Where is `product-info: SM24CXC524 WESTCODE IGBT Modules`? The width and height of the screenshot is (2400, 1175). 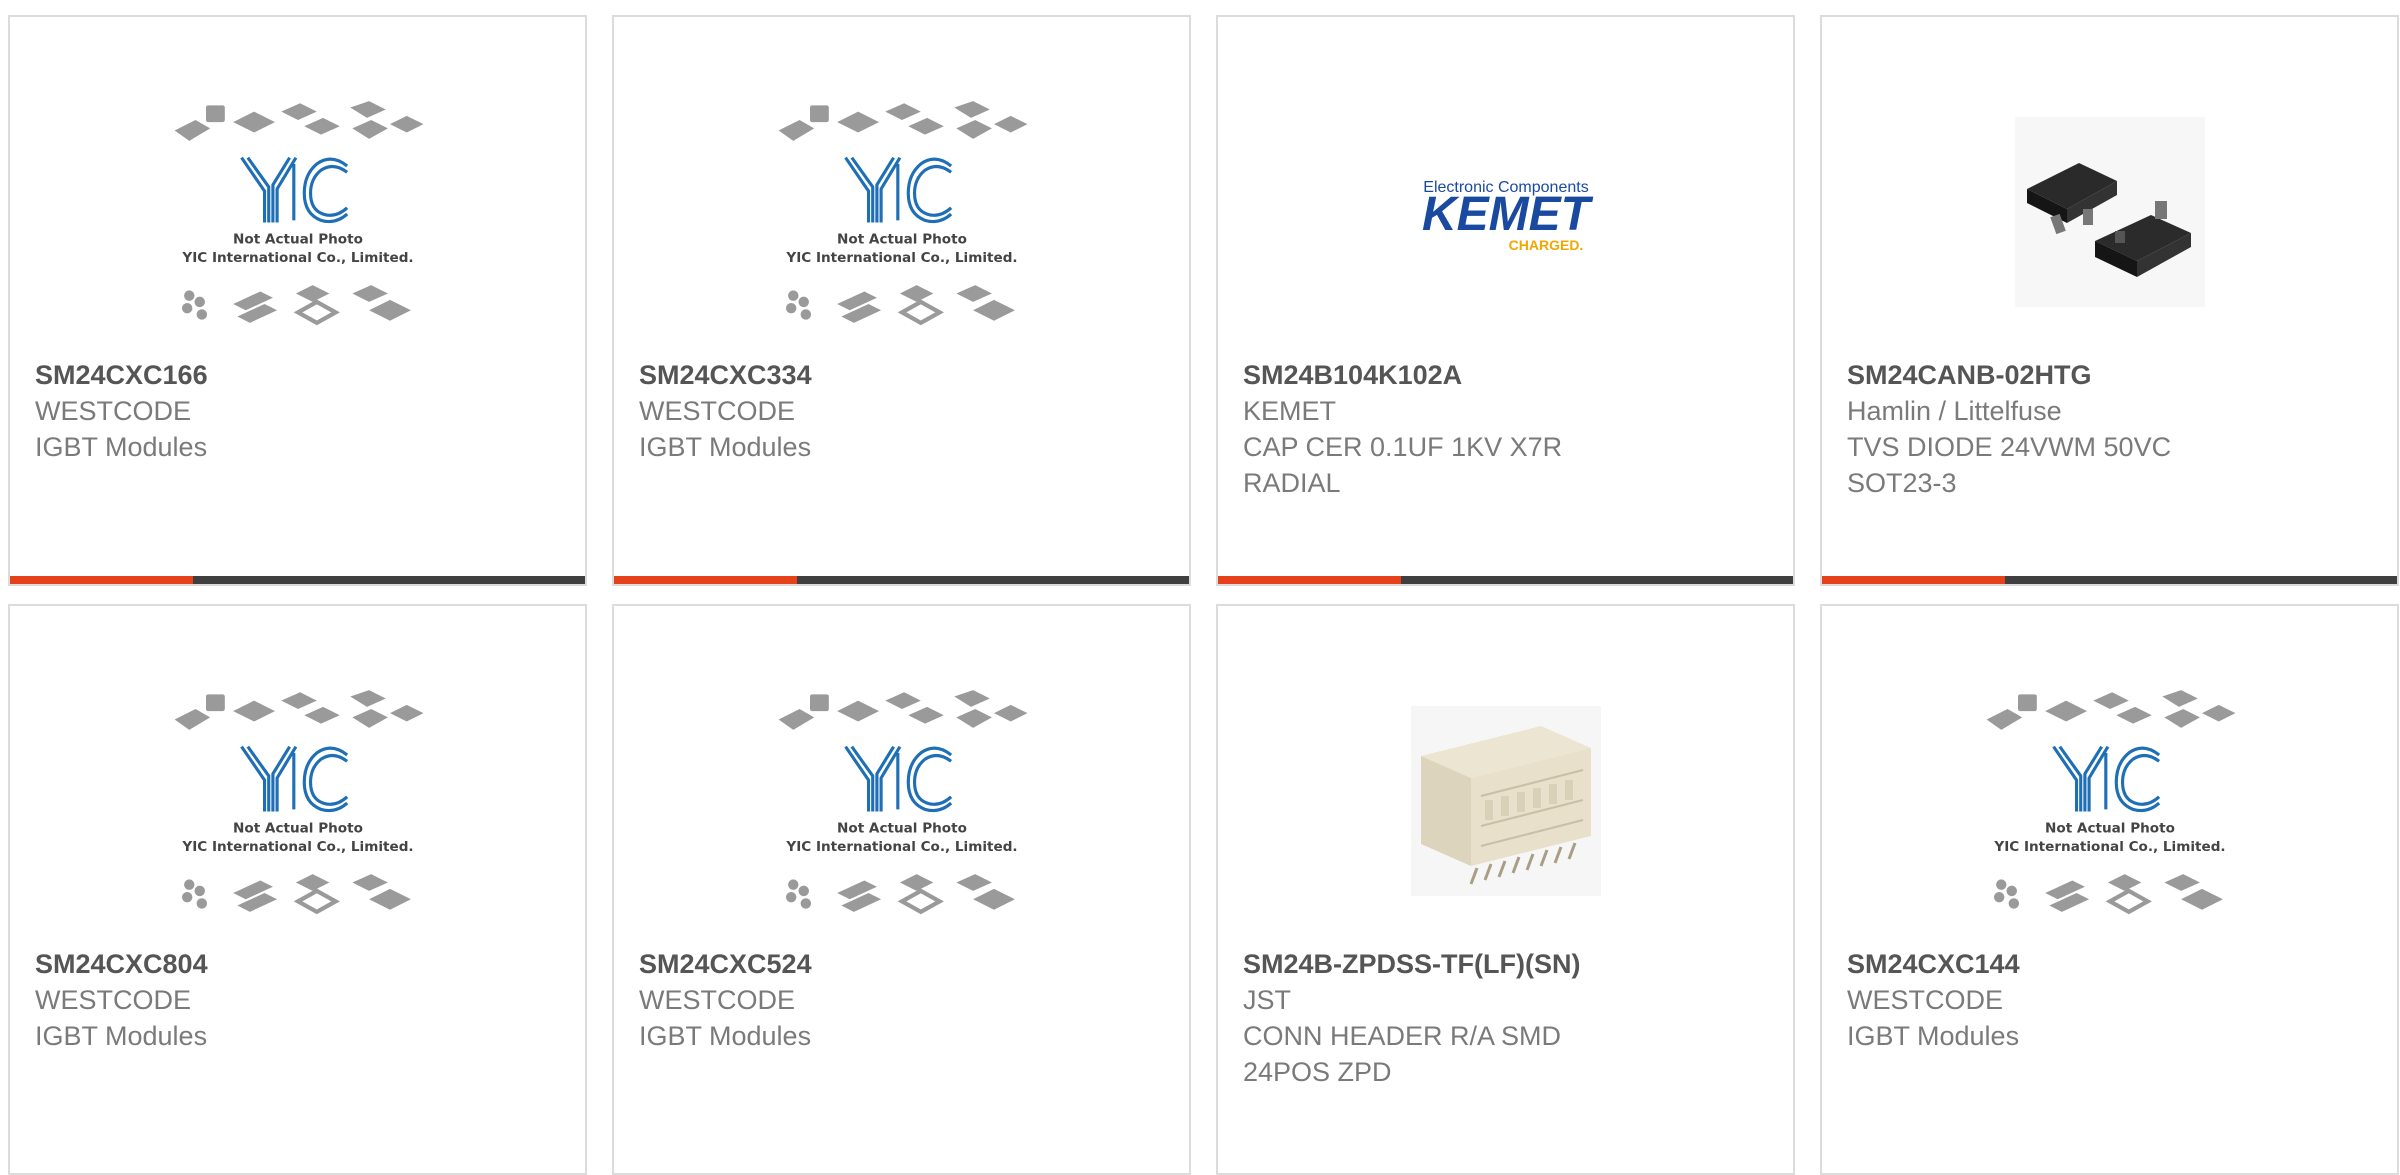 product-info: SM24CXC524 WESTCODE IGBT Modules is located at coordinates (901, 1000).